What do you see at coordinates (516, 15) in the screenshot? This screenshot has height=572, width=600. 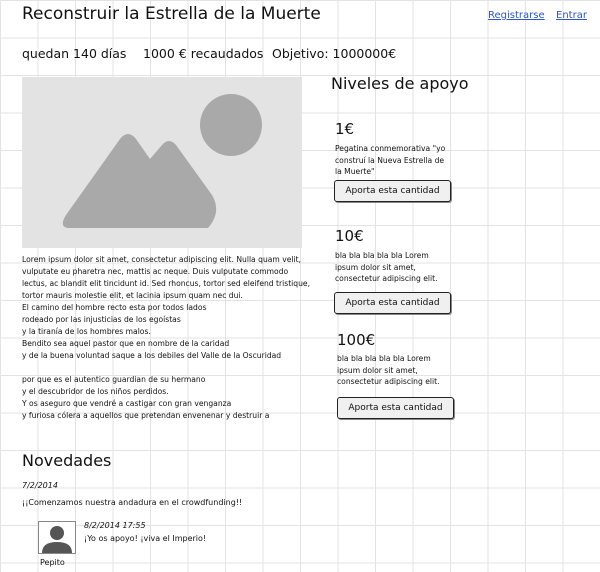 I see `register-link: Registrarse` at bounding box center [516, 15].